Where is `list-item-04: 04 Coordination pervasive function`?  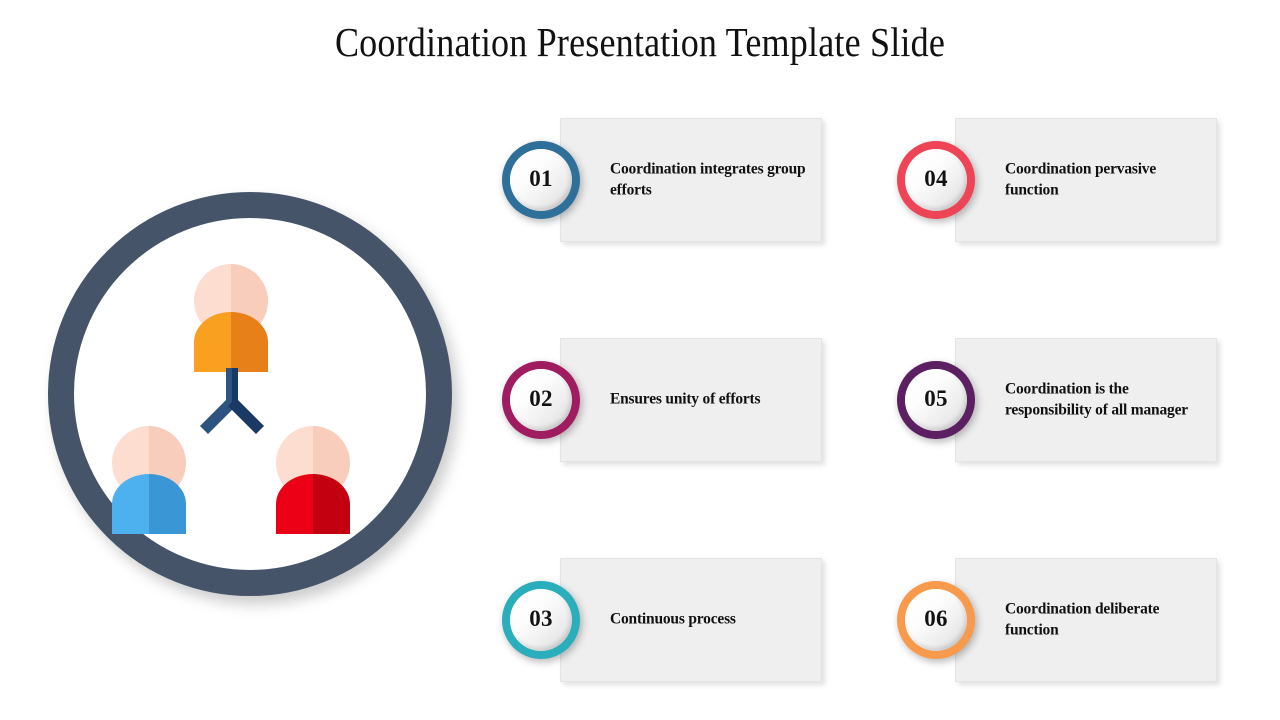
list-item-04: 04 Coordination pervasive function is located at coordinates (1057, 180).